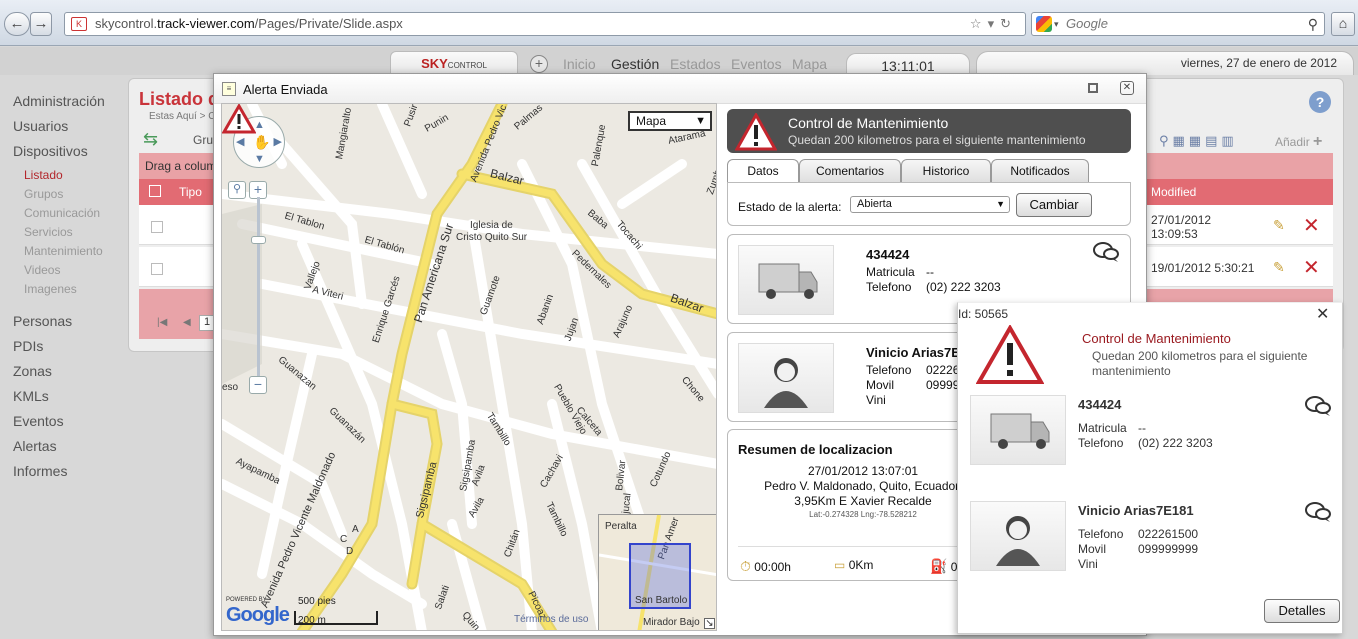 The width and height of the screenshot is (1358, 639). What do you see at coordinates (43, 175) in the screenshot?
I see `sidebar-sub-listado: Listado` at bounding box center [43, 175].